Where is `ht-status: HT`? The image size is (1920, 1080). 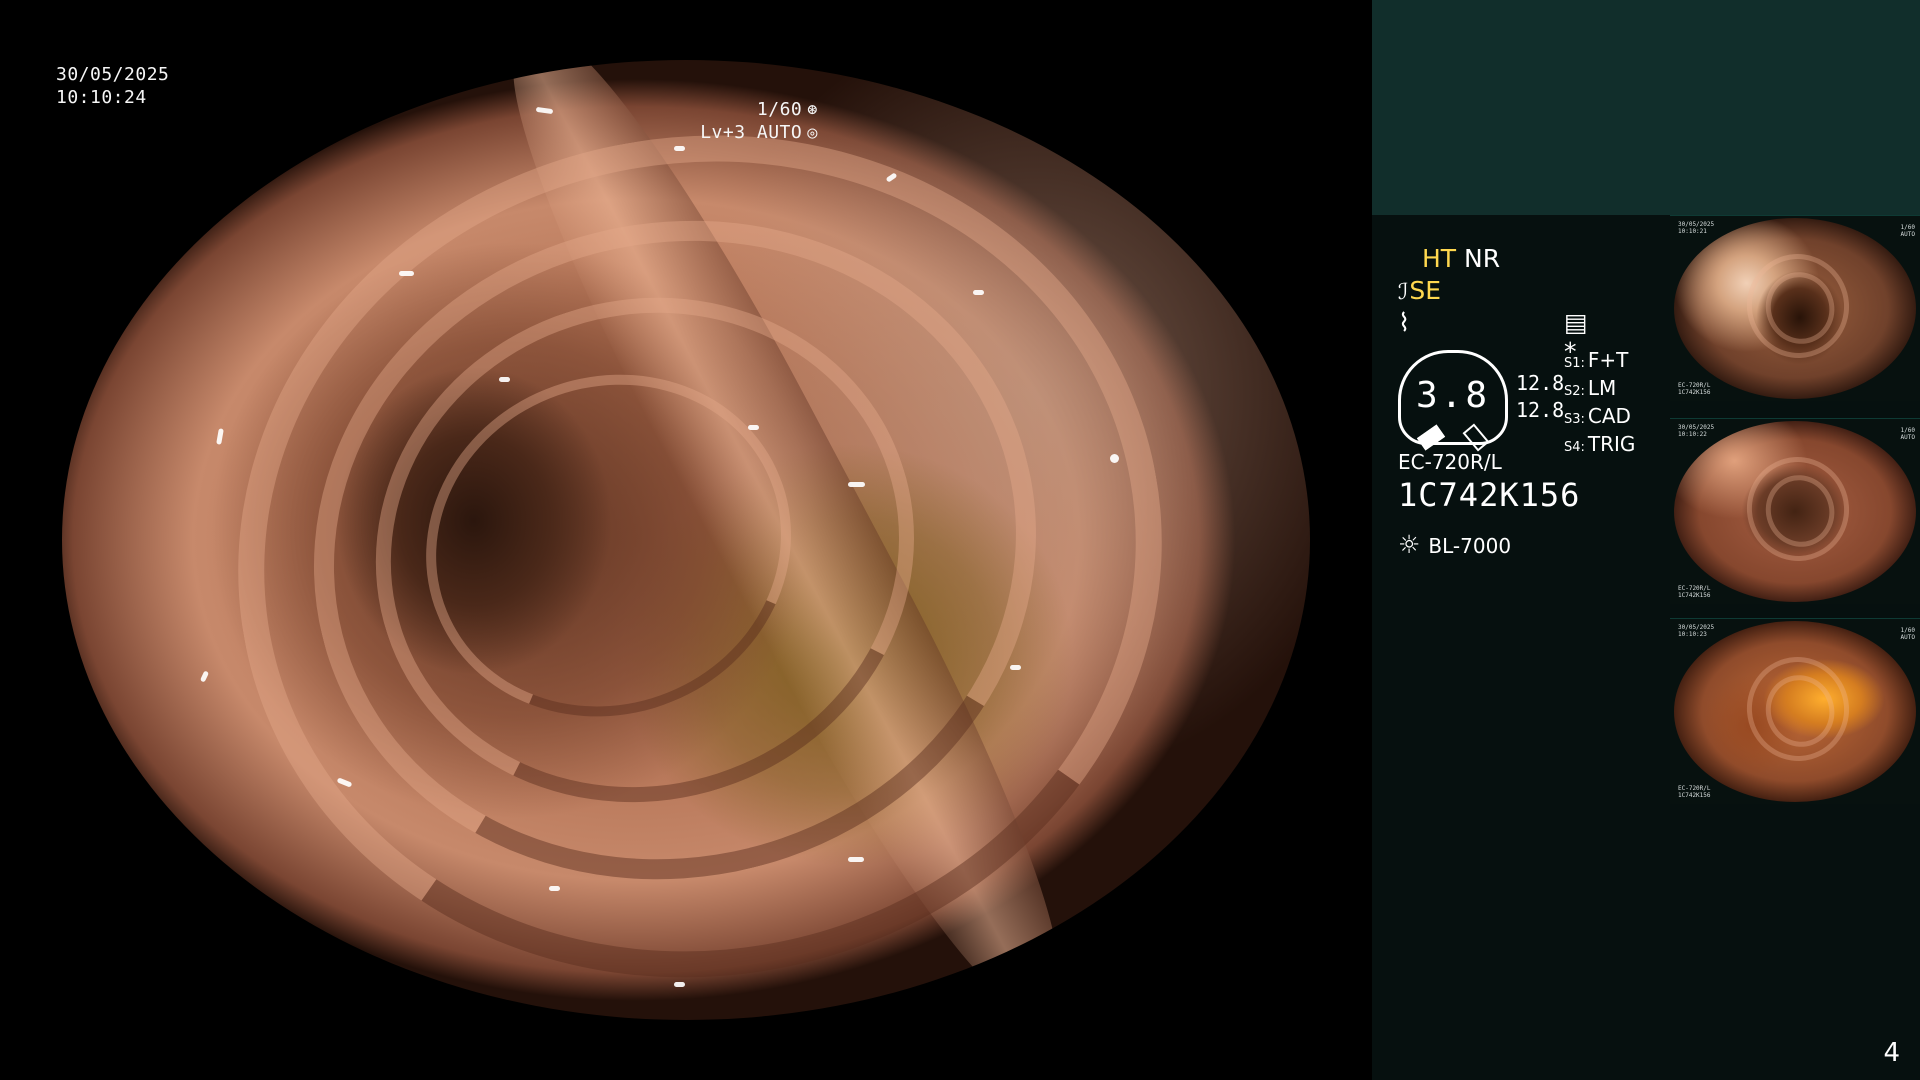
ht-status: HT is located at coordinates (1439, 258).